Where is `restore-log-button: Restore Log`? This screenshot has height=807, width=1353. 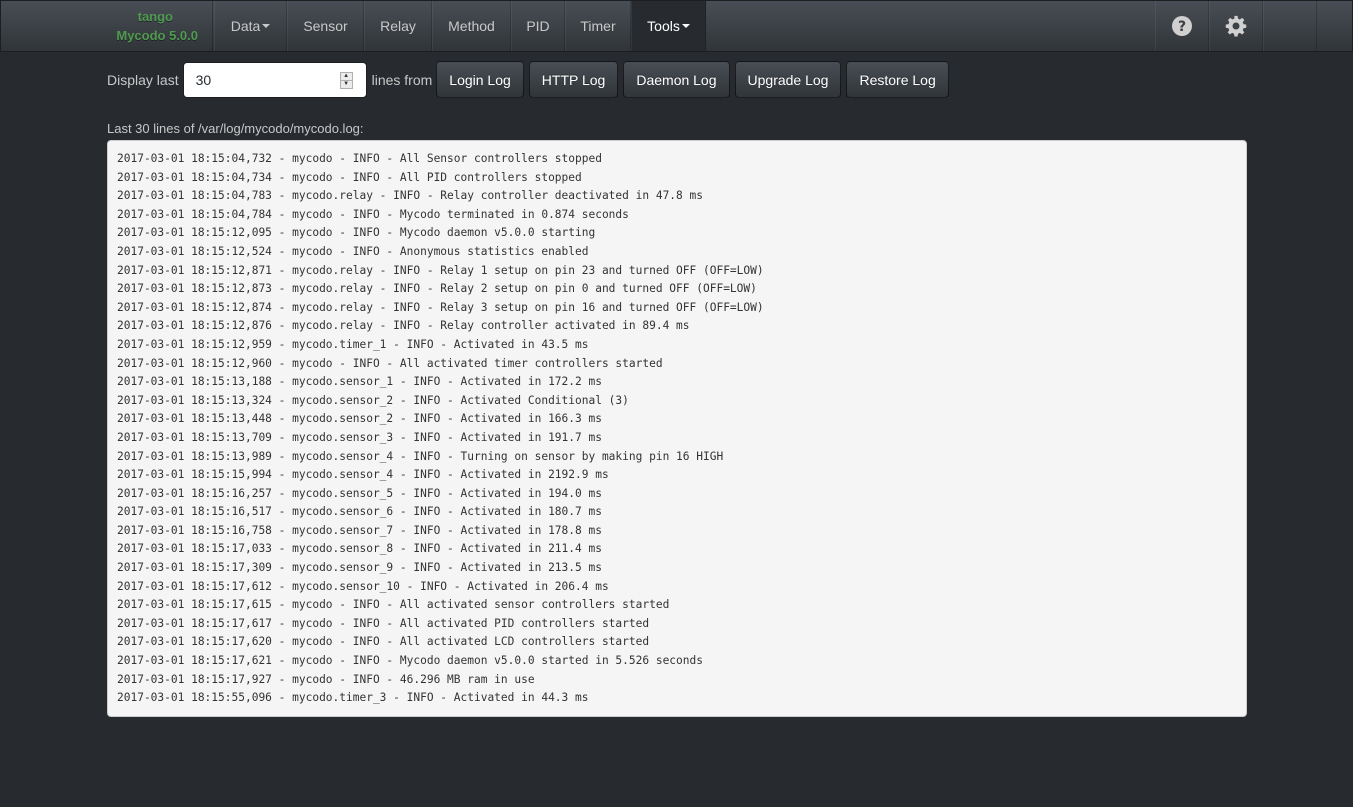 restore-log-button: Restore Log is located at coordinates (897, 79).